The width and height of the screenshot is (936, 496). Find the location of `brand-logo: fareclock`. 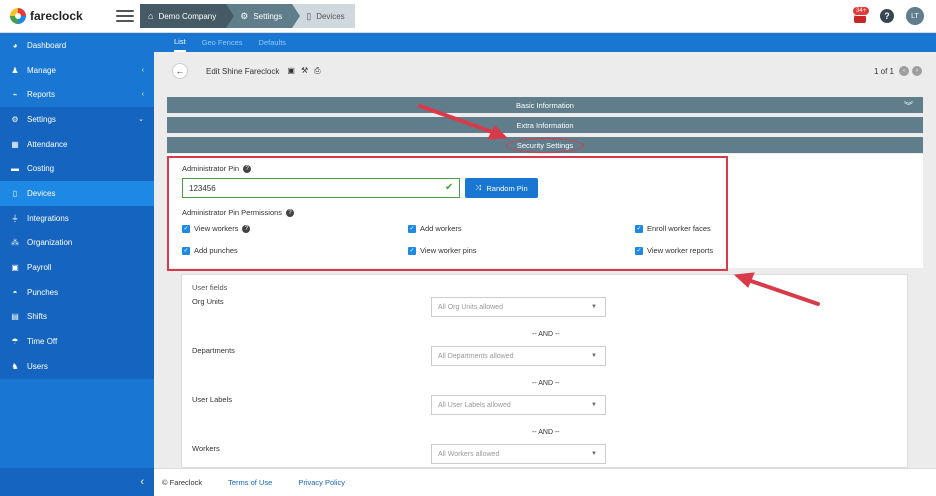

brand-logo: fareclock is located at coordinates (54, 16).